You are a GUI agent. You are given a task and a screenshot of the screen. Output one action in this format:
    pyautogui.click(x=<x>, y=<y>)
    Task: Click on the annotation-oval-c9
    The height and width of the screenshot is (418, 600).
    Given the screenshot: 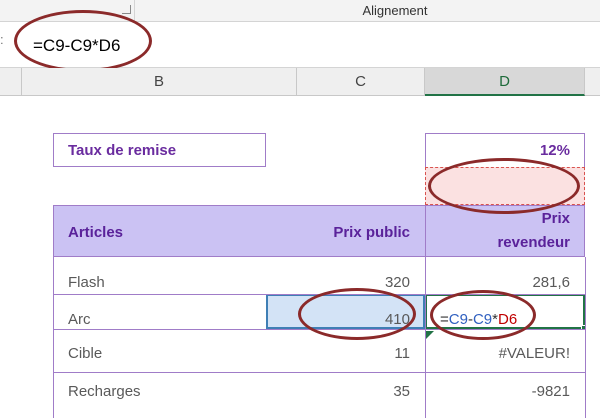 What is the action you would take?
    pyautogui.click(x=357, y=314)
    